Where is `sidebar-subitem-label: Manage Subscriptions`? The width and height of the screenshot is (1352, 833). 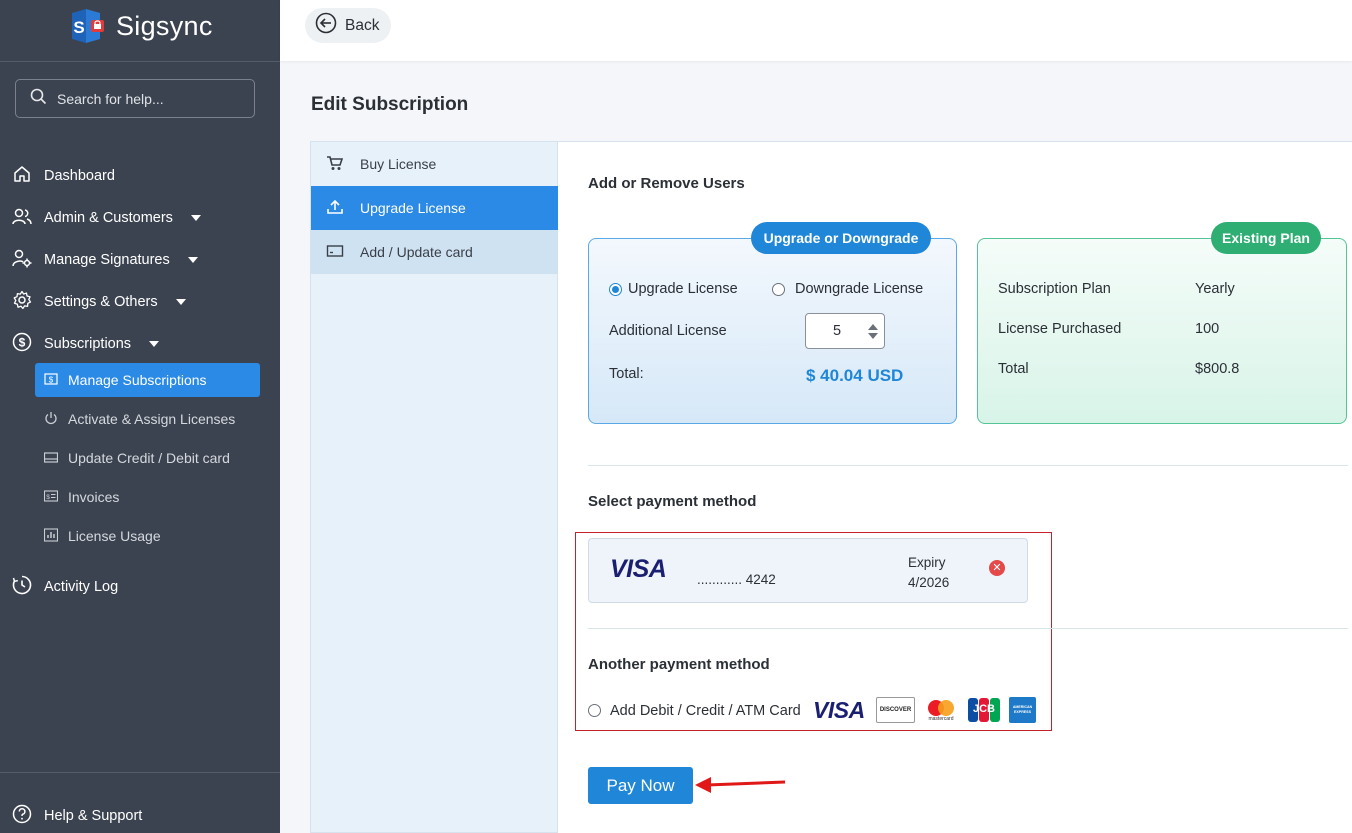
sidebar-subitem-label: Manage Subscriptions is located at coordinates (137, 380).